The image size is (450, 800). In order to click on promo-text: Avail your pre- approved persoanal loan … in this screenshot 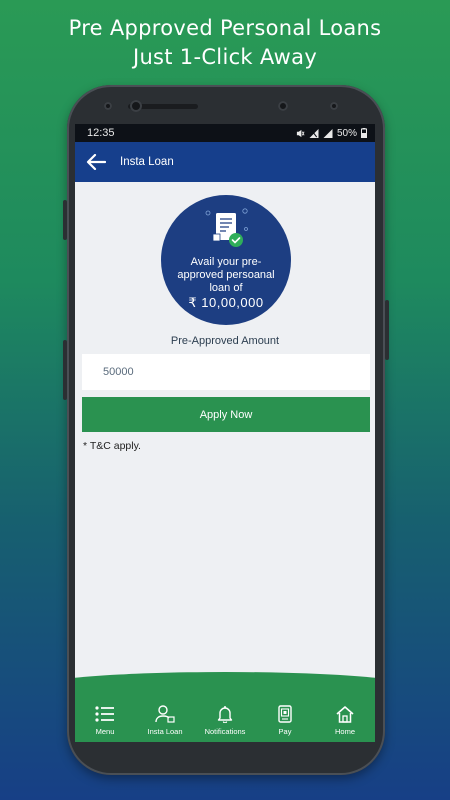, I will do `click(226, 282)`.